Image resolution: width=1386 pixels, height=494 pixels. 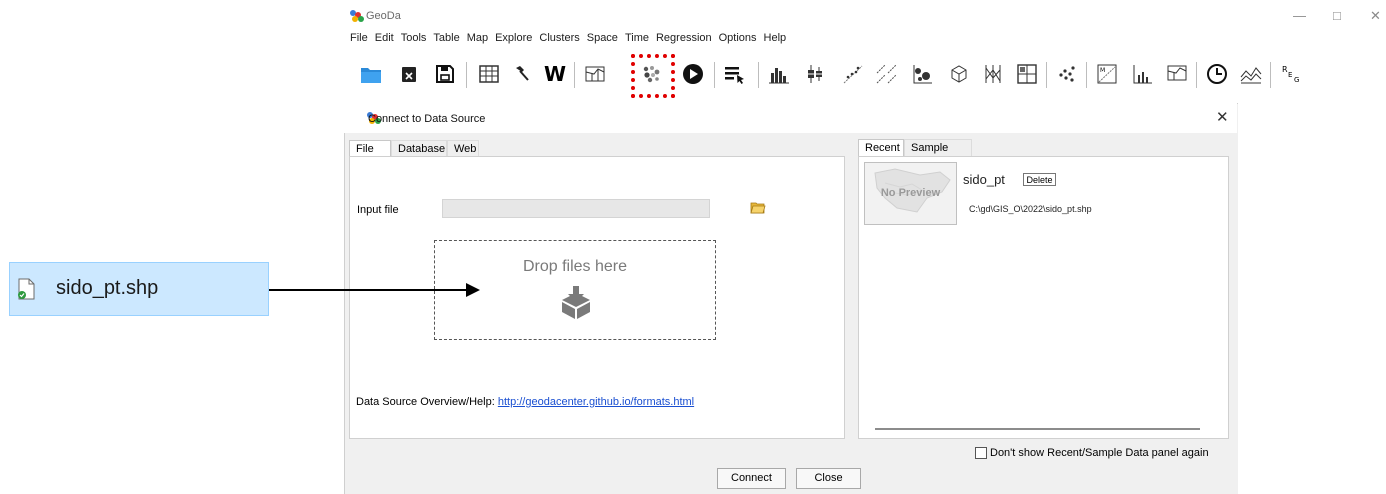 I want to click on drop-zone-text: Drop files here, so click(x=575, y=266).